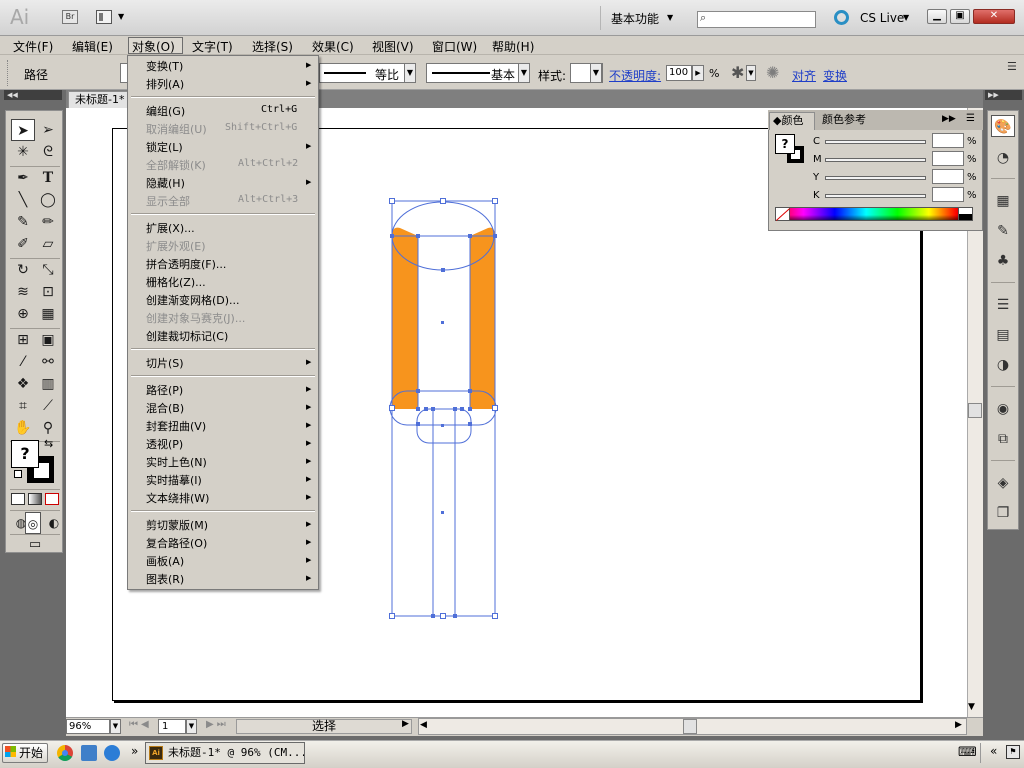 This screenshot has width=1024, height=768. Describe the element at coordinates (1003, 126) in the screenshot. I see `color-panel-icon: 🎨` at that location.